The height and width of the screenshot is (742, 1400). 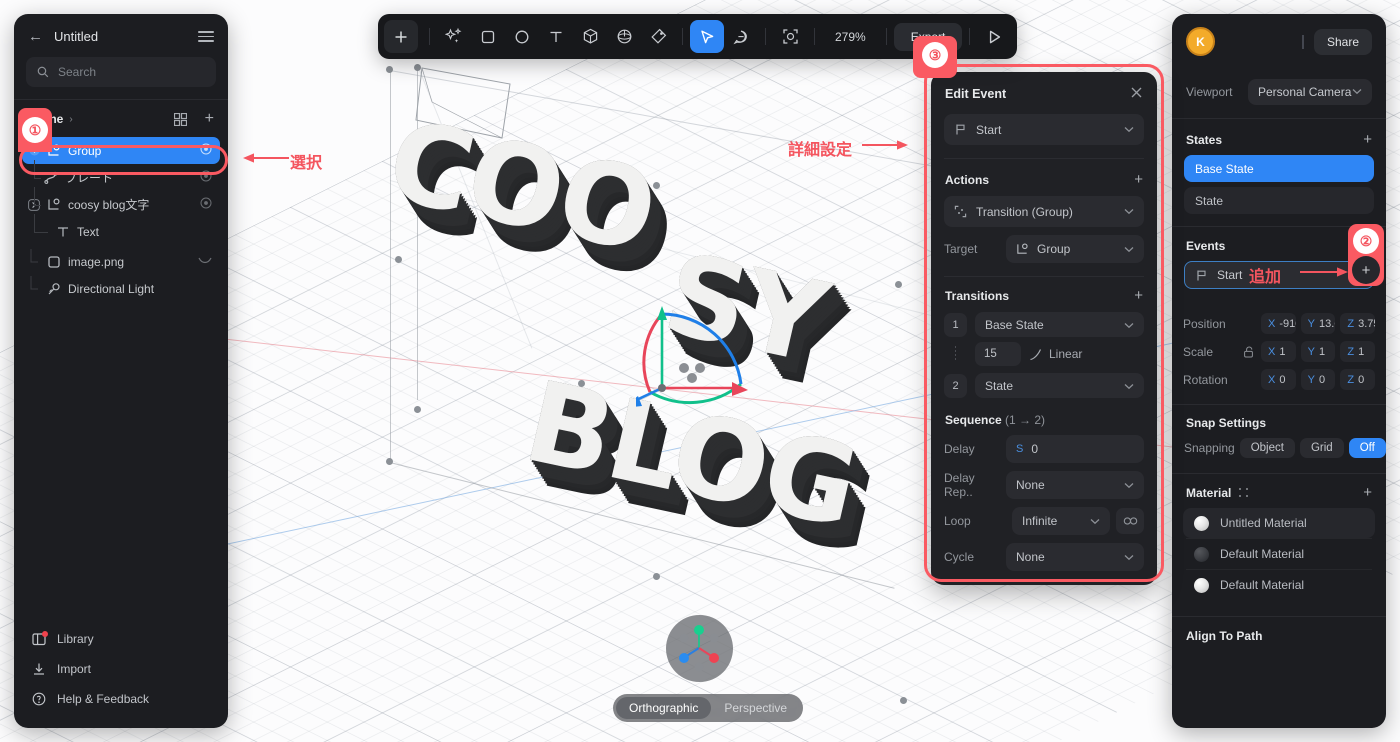 What do you see at coordinates (1282, 379) in the screenshot?
I see `rotation-x-value: 0` at bounding box center [1282, 379].